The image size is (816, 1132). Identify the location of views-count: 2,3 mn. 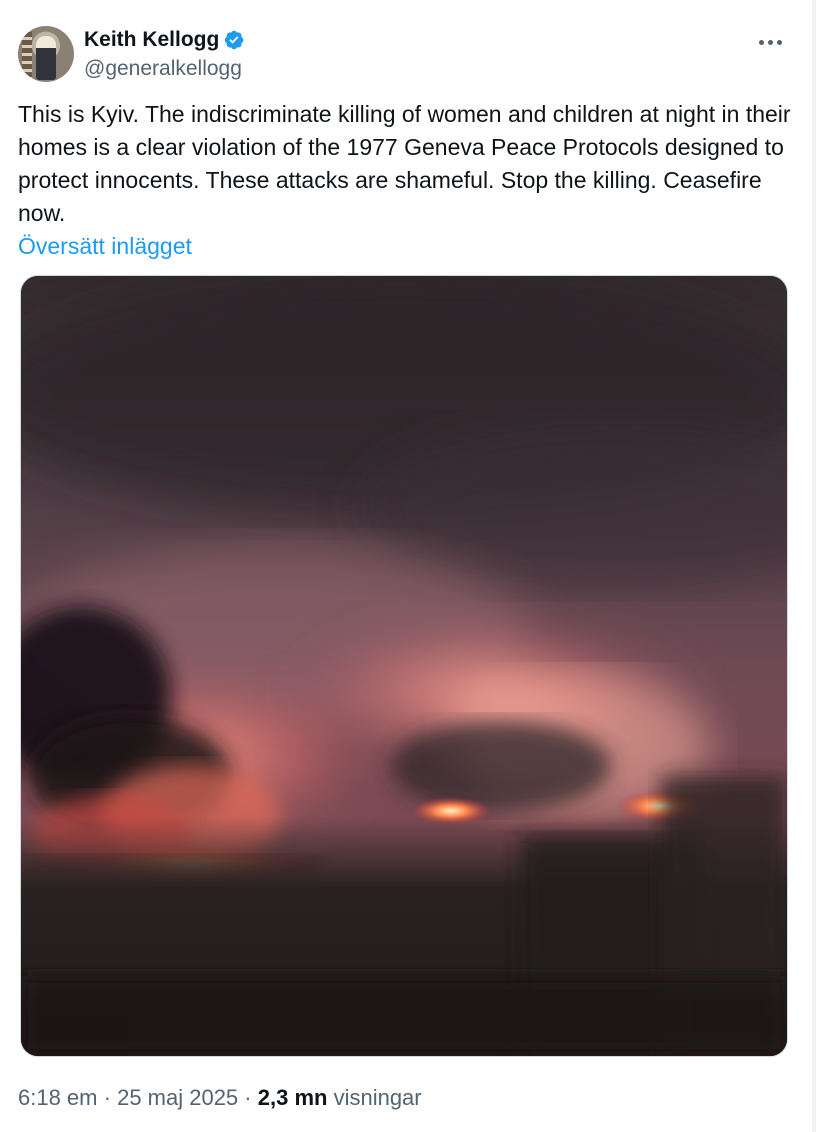
(292, 1097).